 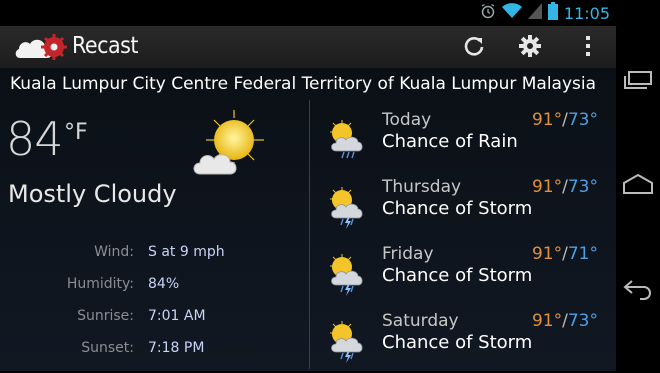 I want to click on refresh-button, so click(x=474, y=48).